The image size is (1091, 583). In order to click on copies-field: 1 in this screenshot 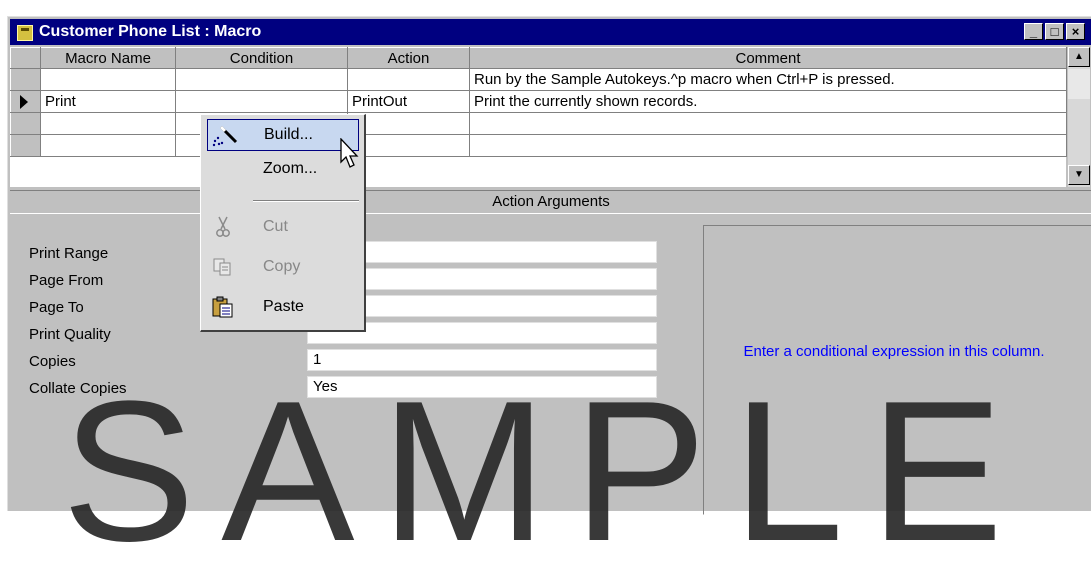, I will do `click(482, 360)`.